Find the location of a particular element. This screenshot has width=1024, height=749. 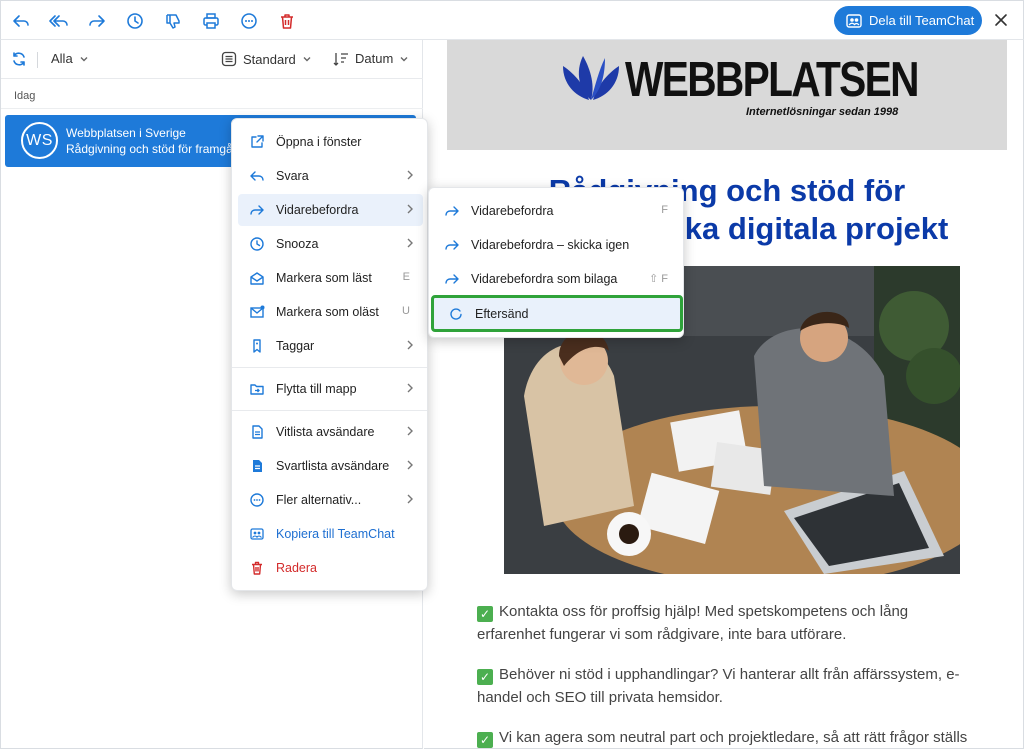

menu-item-label: Vidarebefordra – skicka igen is located at coordinates (550, 245).